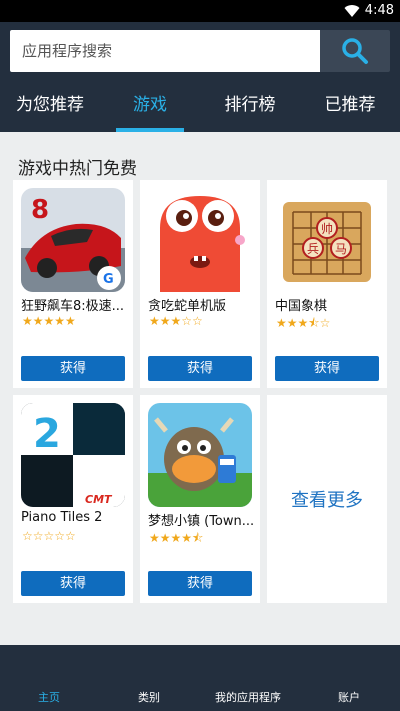  I want to click on app-name: 贪吃蛇单机版, so click(187, 306).